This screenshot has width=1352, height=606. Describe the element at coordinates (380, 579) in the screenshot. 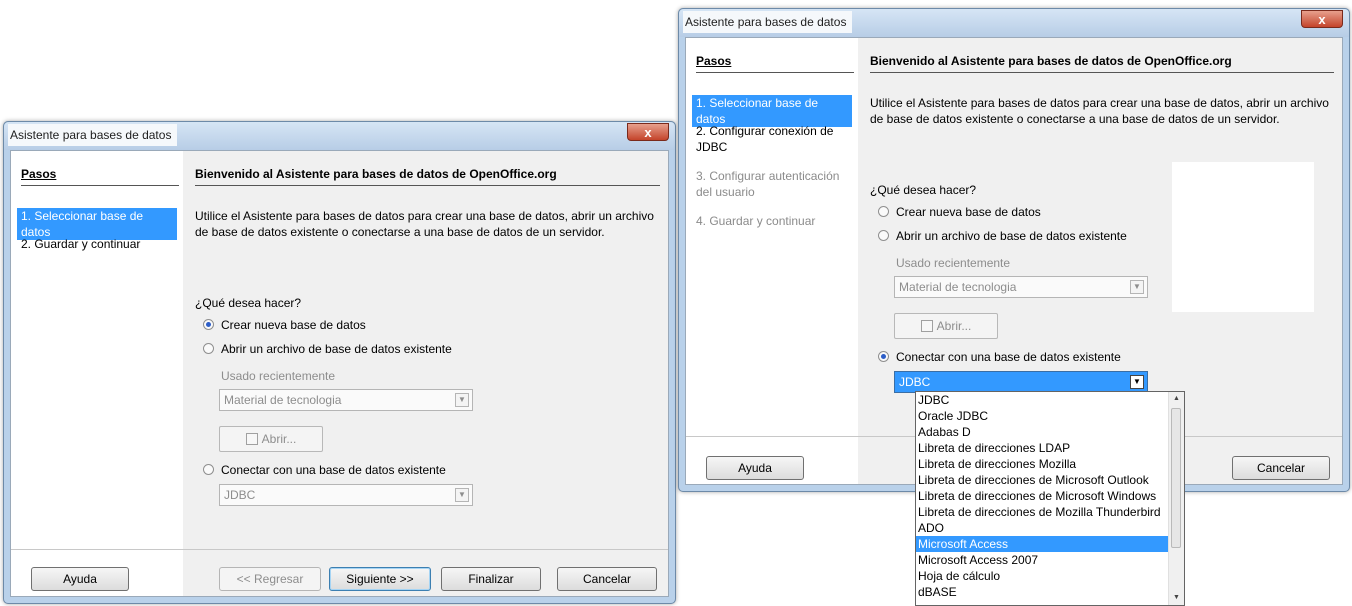

I see `left-next-button: Siguiente >>` at that location.